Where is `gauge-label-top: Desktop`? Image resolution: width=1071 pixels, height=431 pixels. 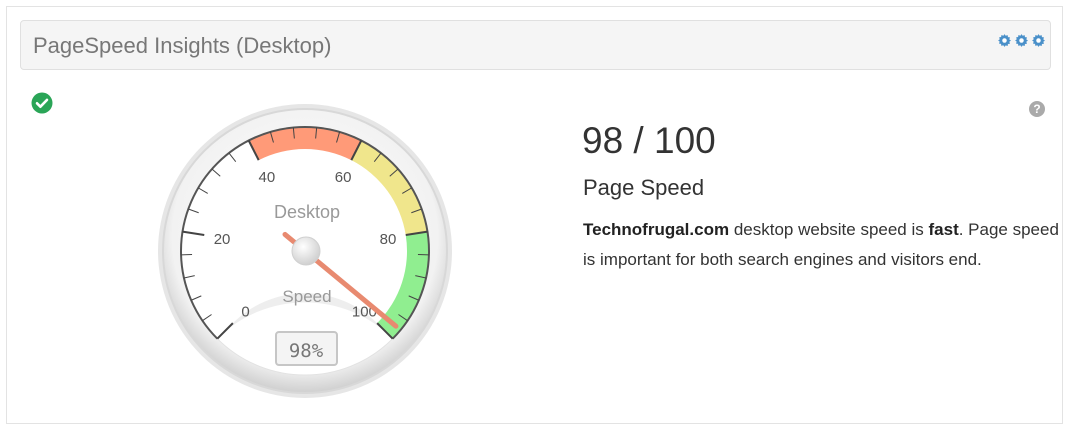 gauge-label-top: Desktop is located at coordinates (307, 212).